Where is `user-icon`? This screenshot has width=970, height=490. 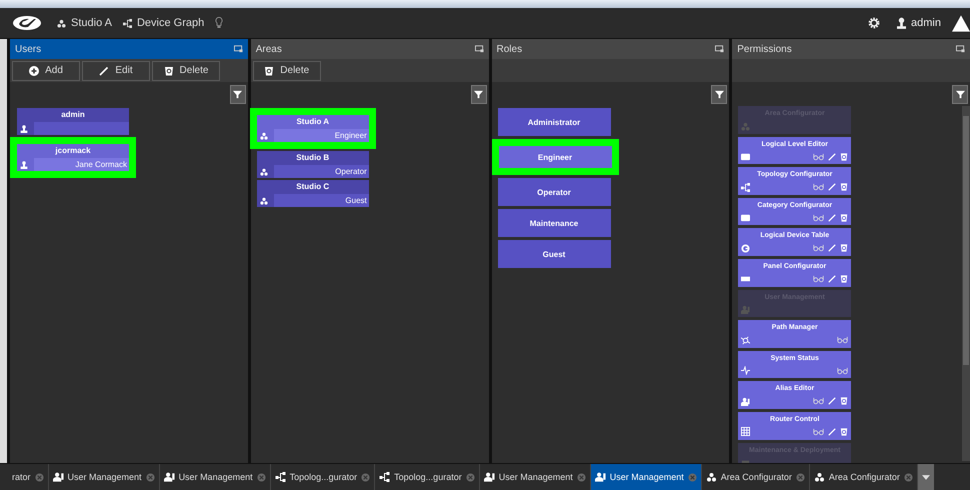
user-icon is located at coordinates (901, 23).